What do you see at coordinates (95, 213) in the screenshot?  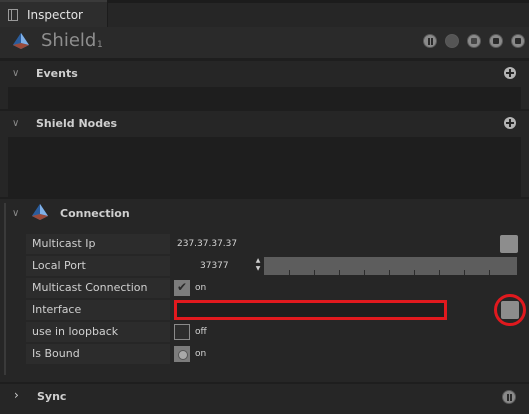 I see `section-connection-title: Connection` at bounding box center [95, 213].